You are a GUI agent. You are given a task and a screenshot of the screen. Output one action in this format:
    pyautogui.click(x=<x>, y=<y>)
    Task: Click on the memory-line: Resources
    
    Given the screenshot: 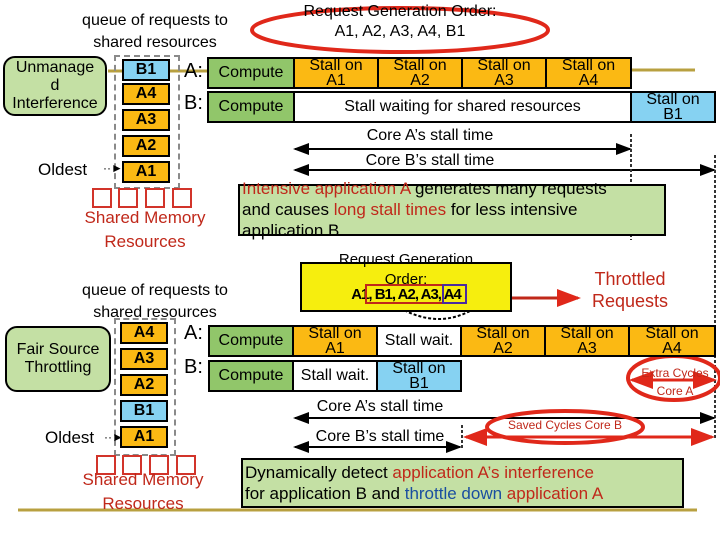 What is the action you would take?
    pyautogui.click(x=145, y=241)
    